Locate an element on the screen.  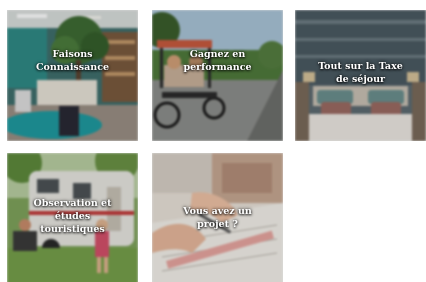
tile-projet: Vous avez un projet ? is located at coordinates (217, 217).